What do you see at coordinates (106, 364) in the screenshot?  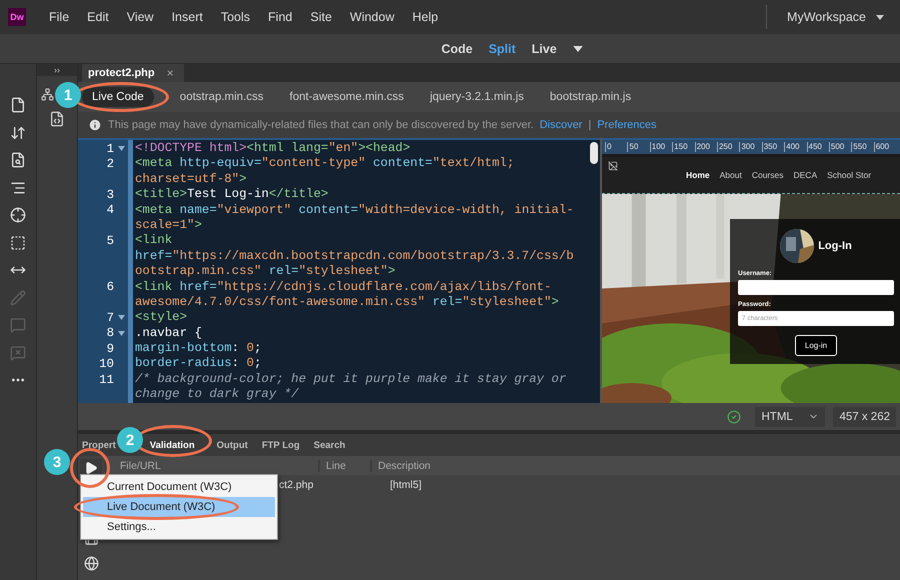 I see `line-number: 10` at bounding box center [106, 364].